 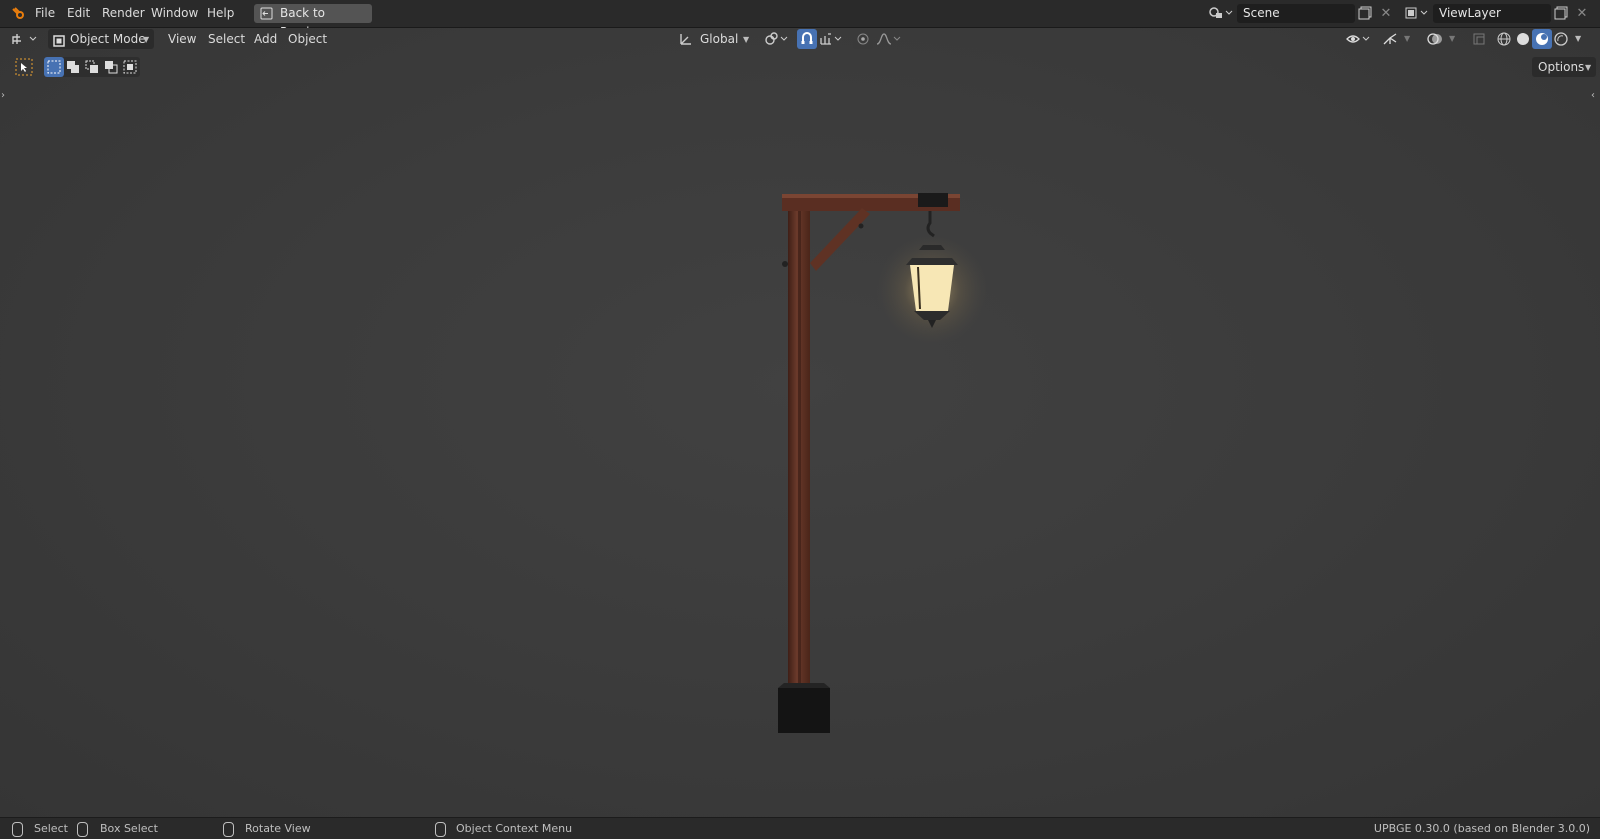 I want to click on gizmo-icon, so click(x=1390, y=39).